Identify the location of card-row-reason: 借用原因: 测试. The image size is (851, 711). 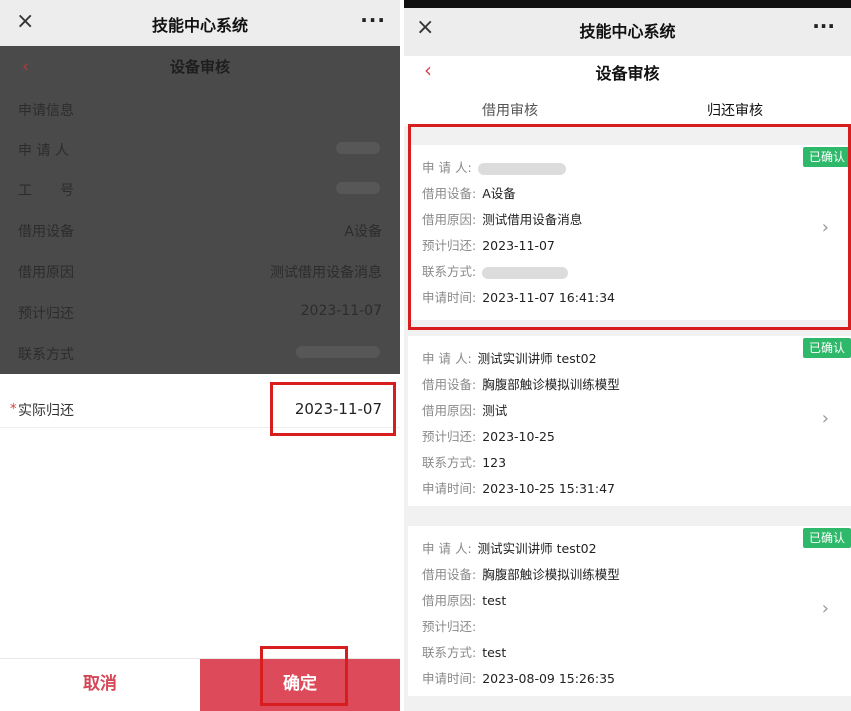
(464, 409).